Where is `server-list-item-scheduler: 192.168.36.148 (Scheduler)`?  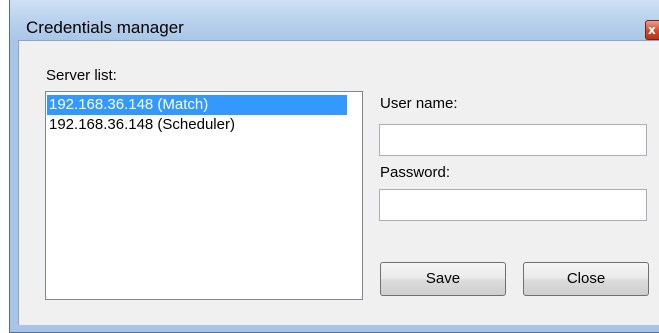
server-list-item-scheduler: 192.168.36.148 (Scheduler) is located at coordinates (197, 125).